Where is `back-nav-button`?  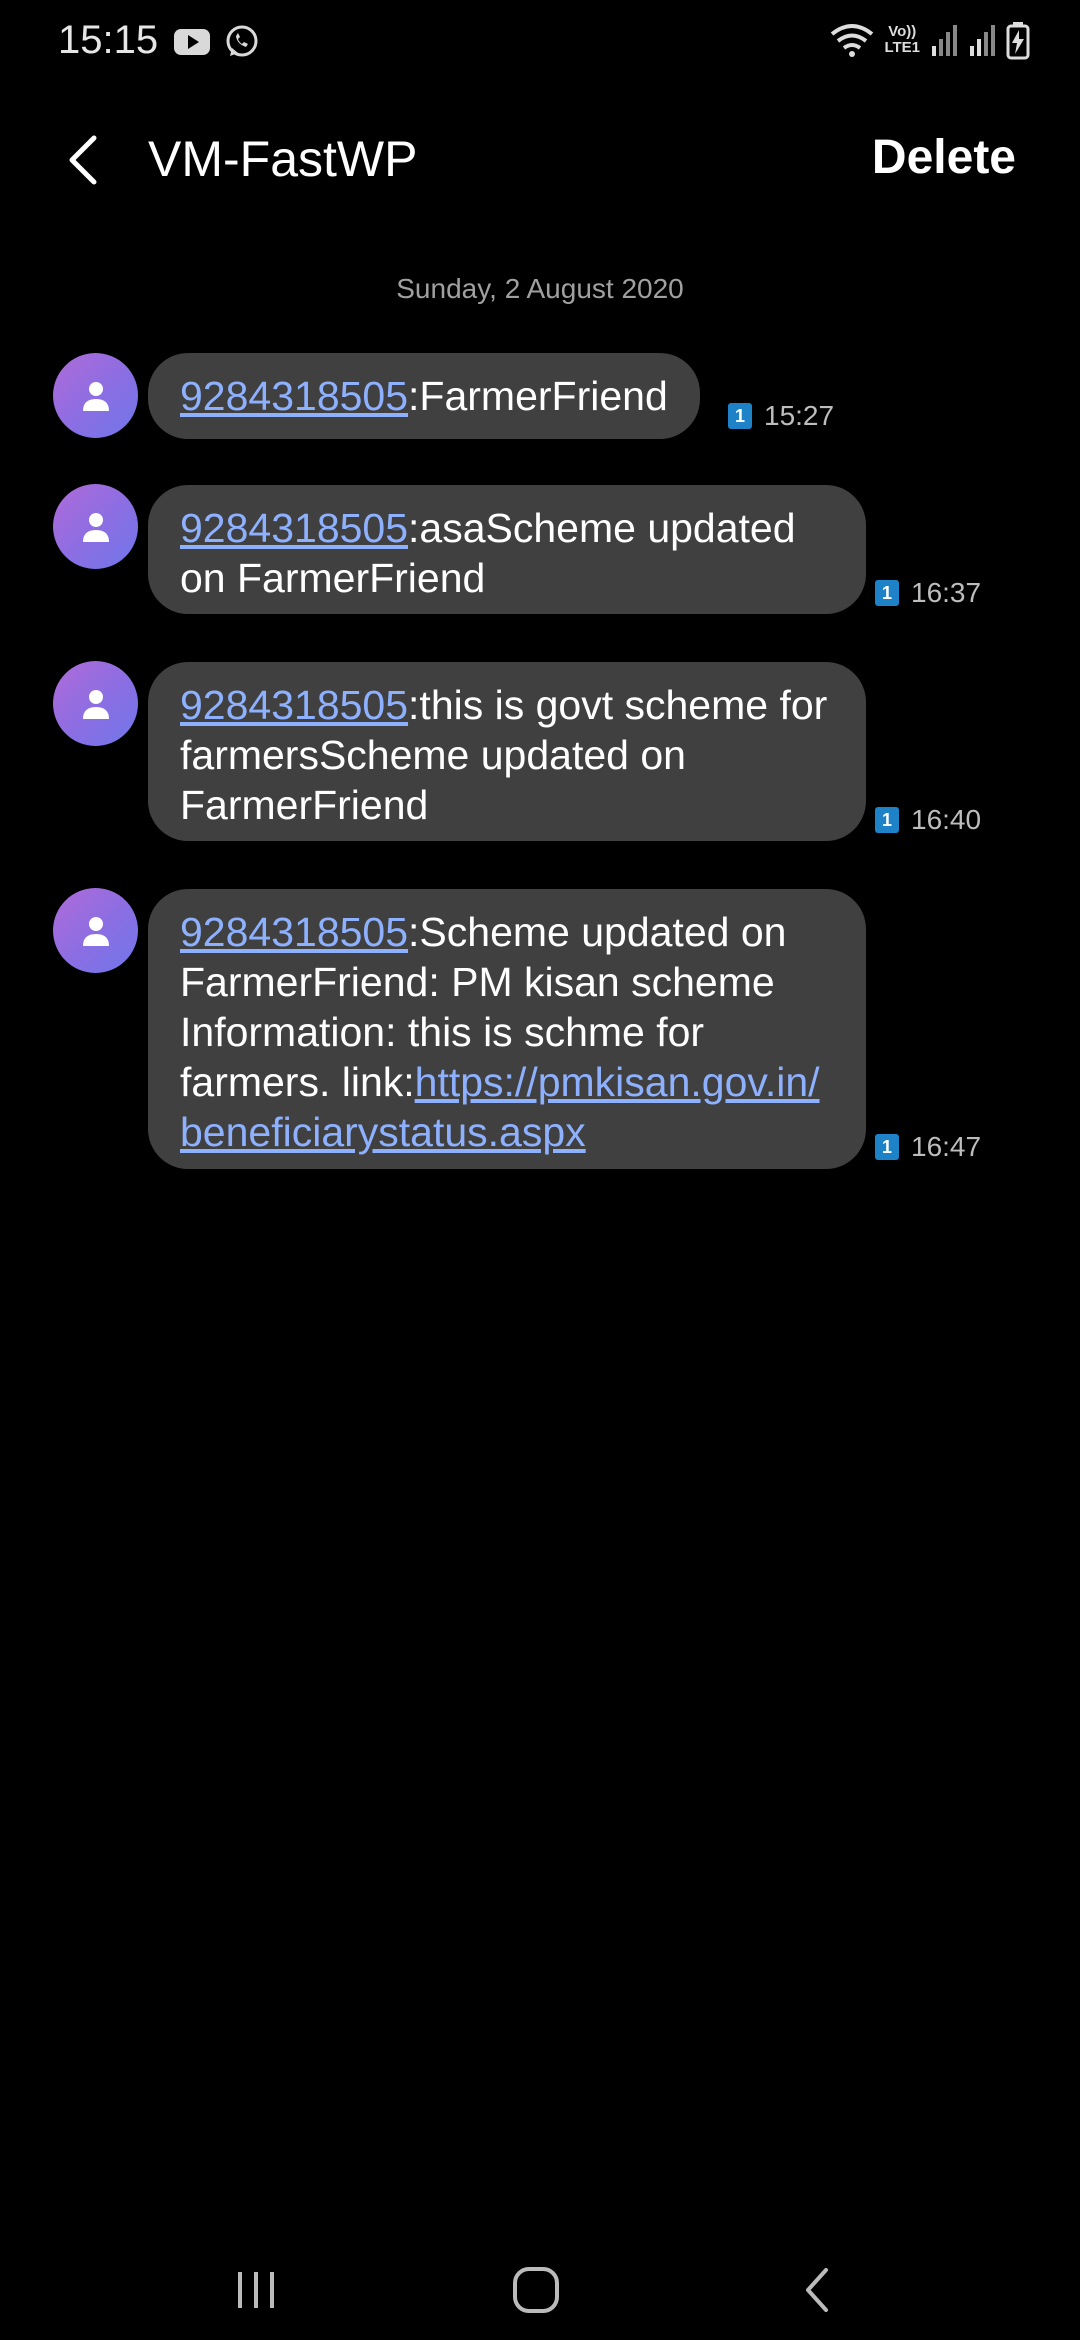
back-nav-button is located at coordinates (818, 2290).